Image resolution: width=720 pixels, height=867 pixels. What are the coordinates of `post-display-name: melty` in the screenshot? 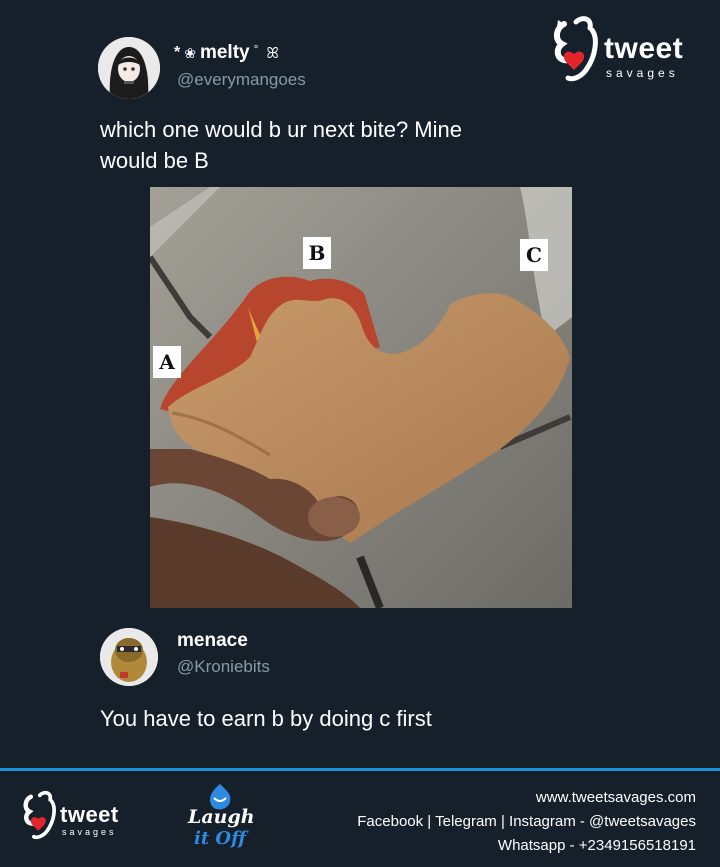 It's located at (225, 53).